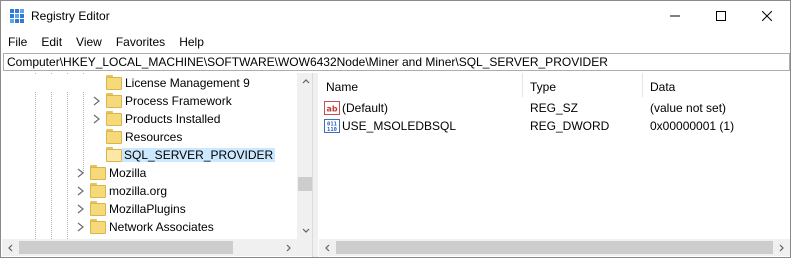 This screenshot has width=791, height=258. Describe the element at coordinates (128, 173) in the screenshot. I see `tree-item-label: Mozilla` at that location.